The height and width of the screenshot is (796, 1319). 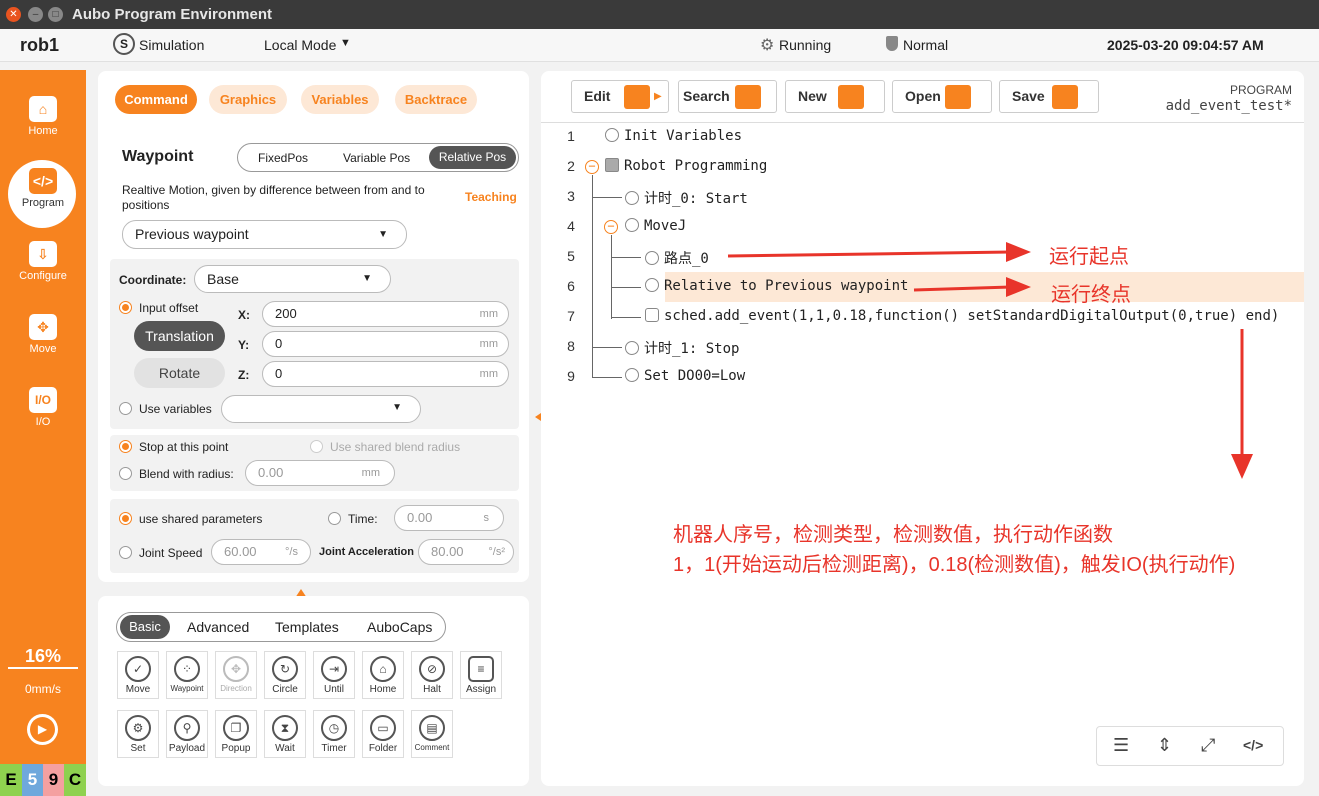 I want to click on input-offset-label: Input offset, so click(x=169, y=308).